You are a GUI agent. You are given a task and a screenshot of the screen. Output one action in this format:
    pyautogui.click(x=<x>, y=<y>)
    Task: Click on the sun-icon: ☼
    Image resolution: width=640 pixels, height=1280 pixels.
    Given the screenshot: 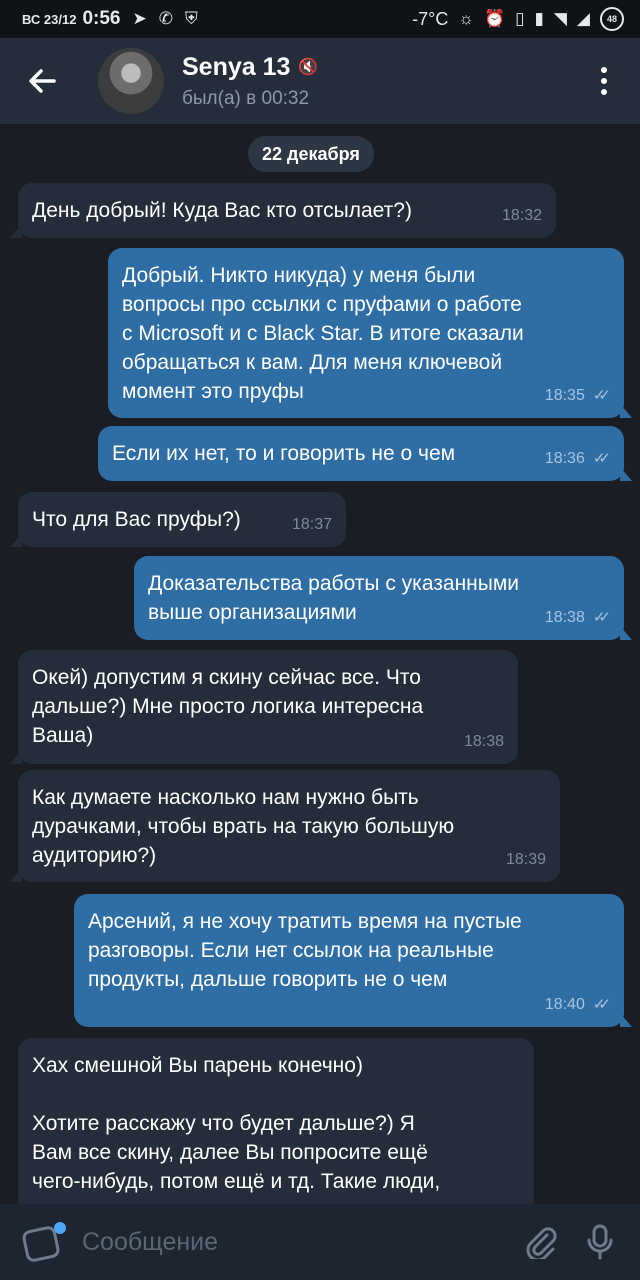 What is the action you would take?
    pyautogui.click(x=466, y=18)
    